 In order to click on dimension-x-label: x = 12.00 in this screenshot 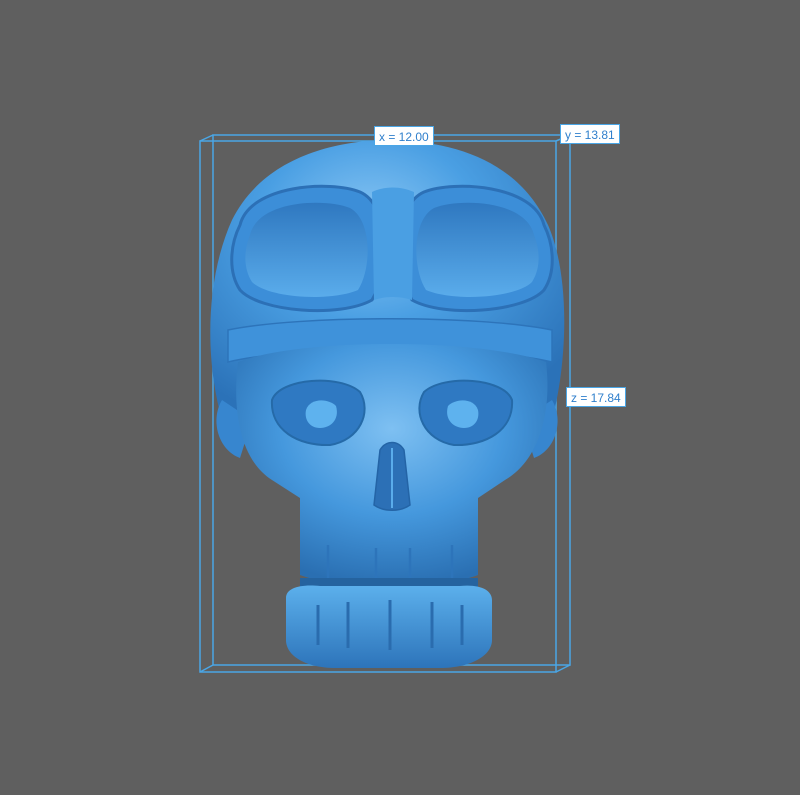, I will do `click(404, 136)`.